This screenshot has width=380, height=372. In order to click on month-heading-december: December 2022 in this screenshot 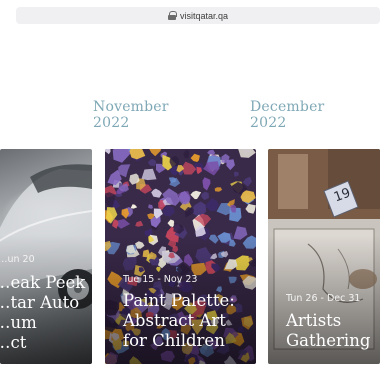, I will do `click(287, 115)`.